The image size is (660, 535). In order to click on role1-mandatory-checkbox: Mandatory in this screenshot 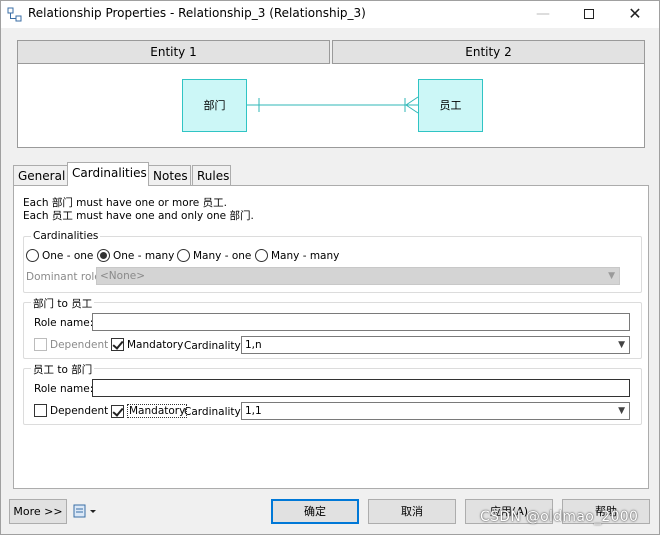, I will do `click(147, 344)`.